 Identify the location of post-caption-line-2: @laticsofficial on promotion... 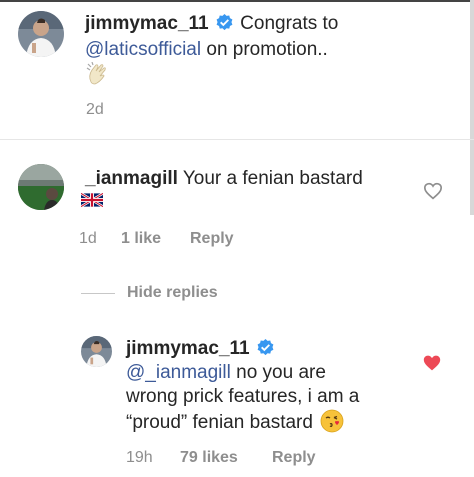
(206, 49).